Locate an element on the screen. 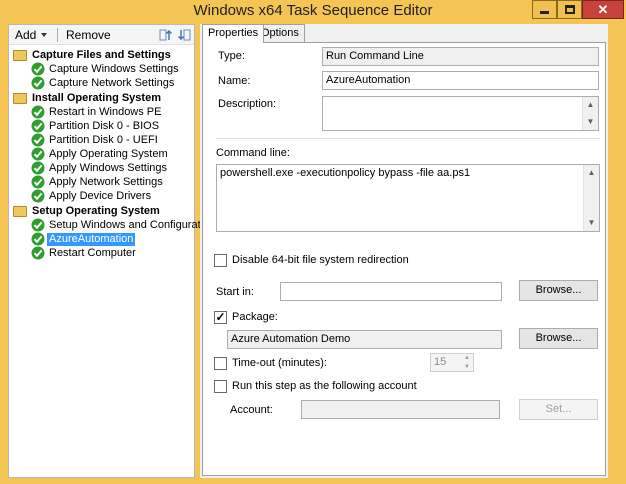  add-menu-button: Add is located at coordinates (31, 35).